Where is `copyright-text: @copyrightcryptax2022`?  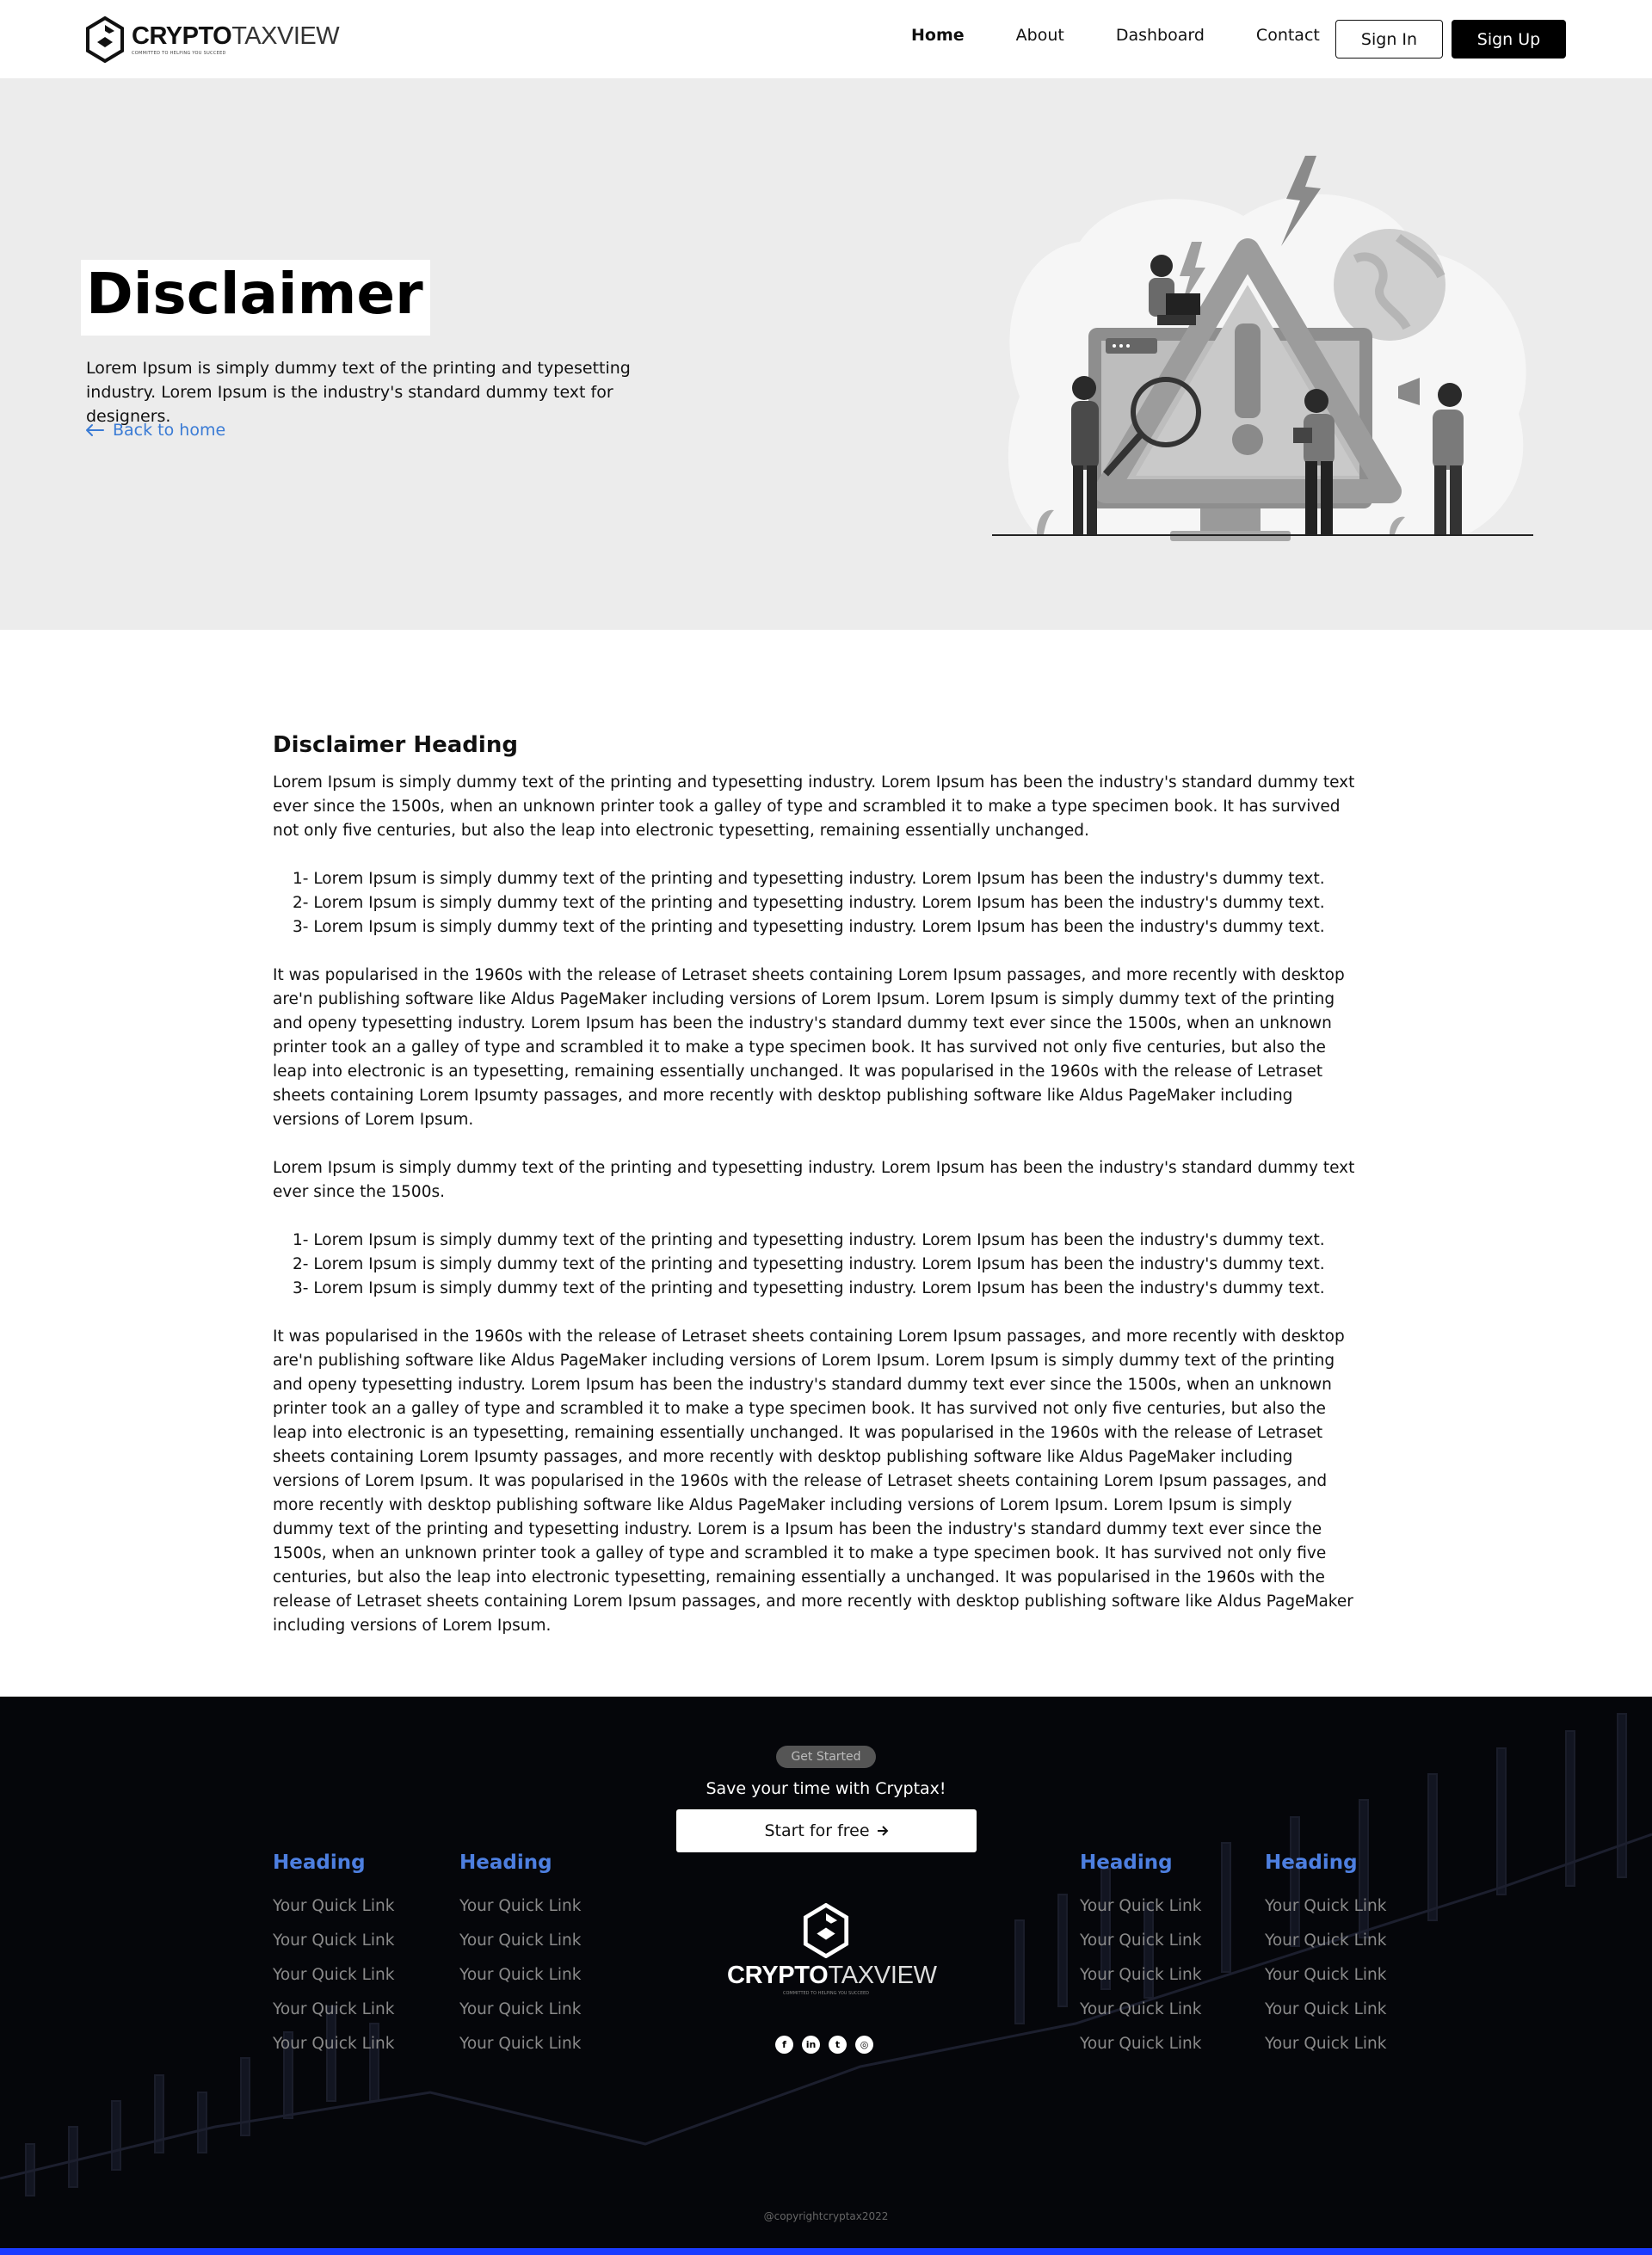
copyright-text: @copyrightcryptax2022 is located at coordinates (826, 2216).